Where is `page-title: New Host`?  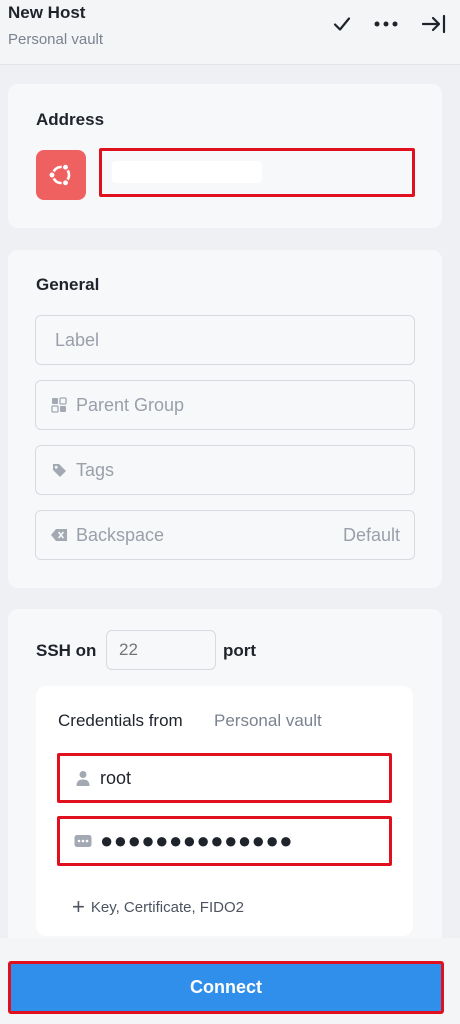
page-title: New Host is located at coordinates (47, 12).